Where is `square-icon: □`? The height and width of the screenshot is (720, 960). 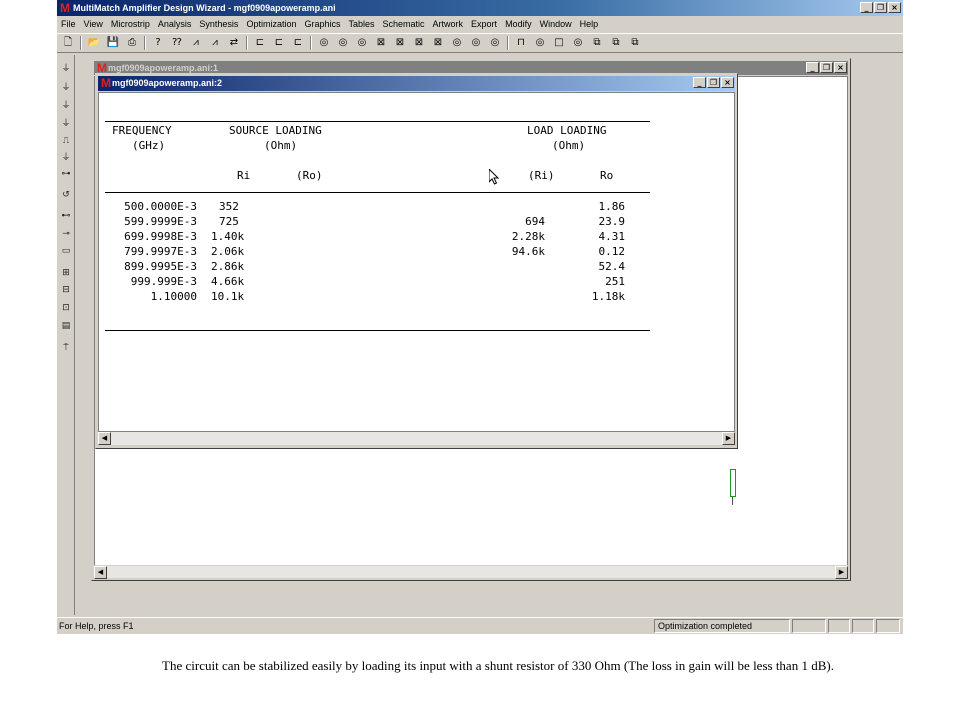
square-icon: □ is located at coordinates (559, 43).